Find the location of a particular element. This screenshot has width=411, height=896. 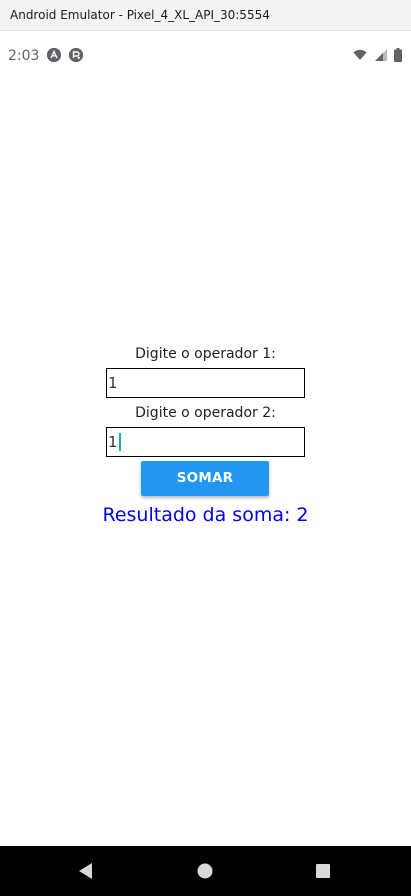

navigation-bar is located at coordinates (205, 871).